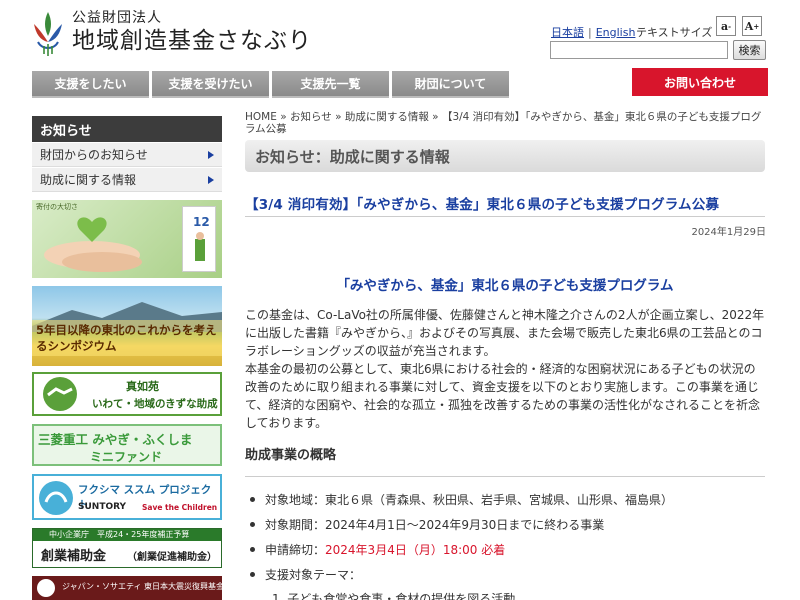  What do you see at coordinates (115, 439) in the screenshot?
I see `mitsubishi-title: 三菱重工 みやぎ・ふくしま` at bounding box center [115, 439].